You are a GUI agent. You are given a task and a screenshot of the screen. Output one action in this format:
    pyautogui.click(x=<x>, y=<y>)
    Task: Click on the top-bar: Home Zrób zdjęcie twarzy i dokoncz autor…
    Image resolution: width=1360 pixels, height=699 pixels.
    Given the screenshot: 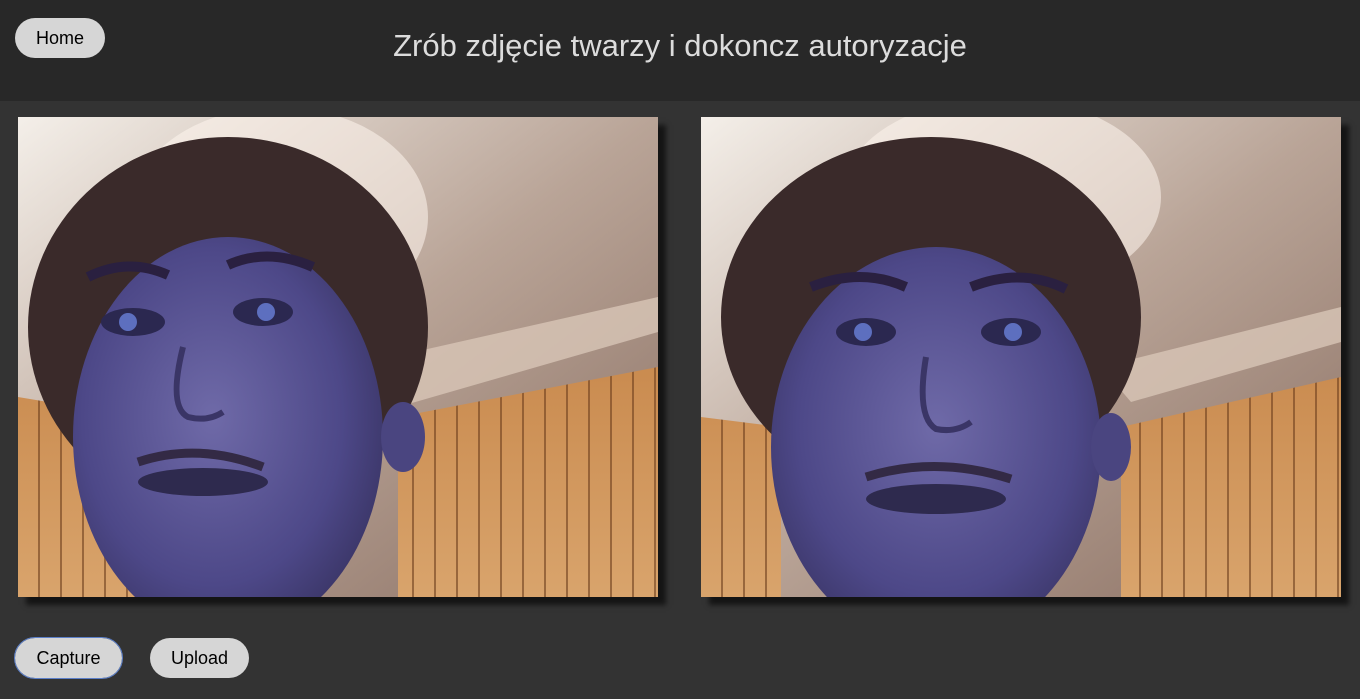 What is the action you would take?
    pyautogui.click(x=680, y=50)
    